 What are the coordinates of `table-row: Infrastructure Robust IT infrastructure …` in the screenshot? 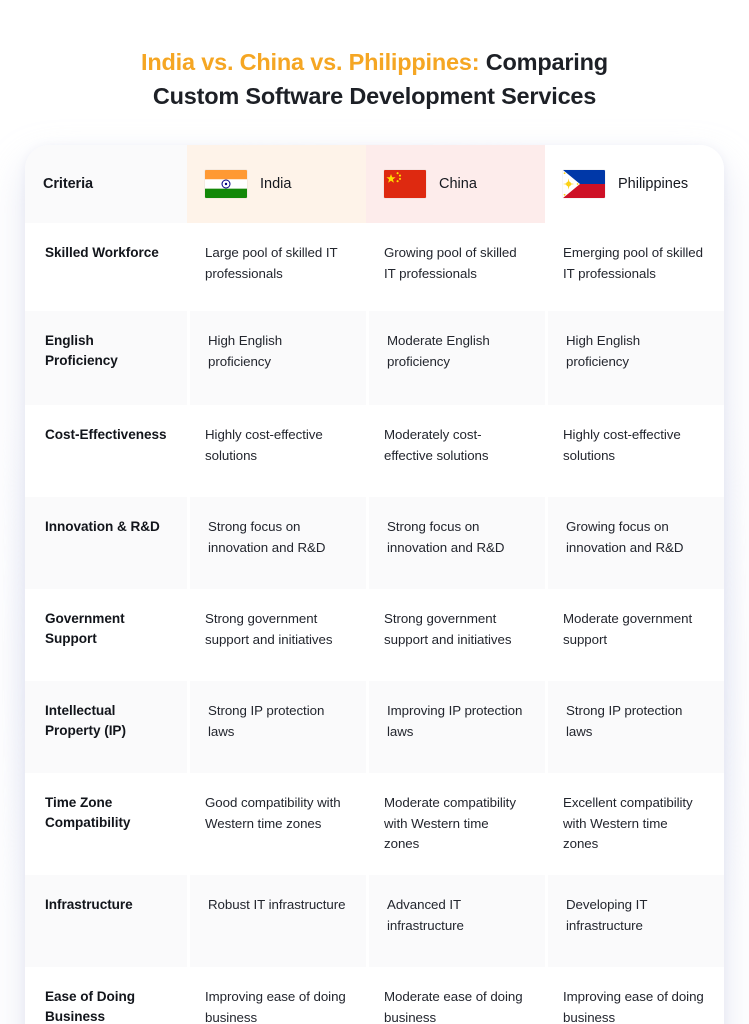 It's located at (374, 921).